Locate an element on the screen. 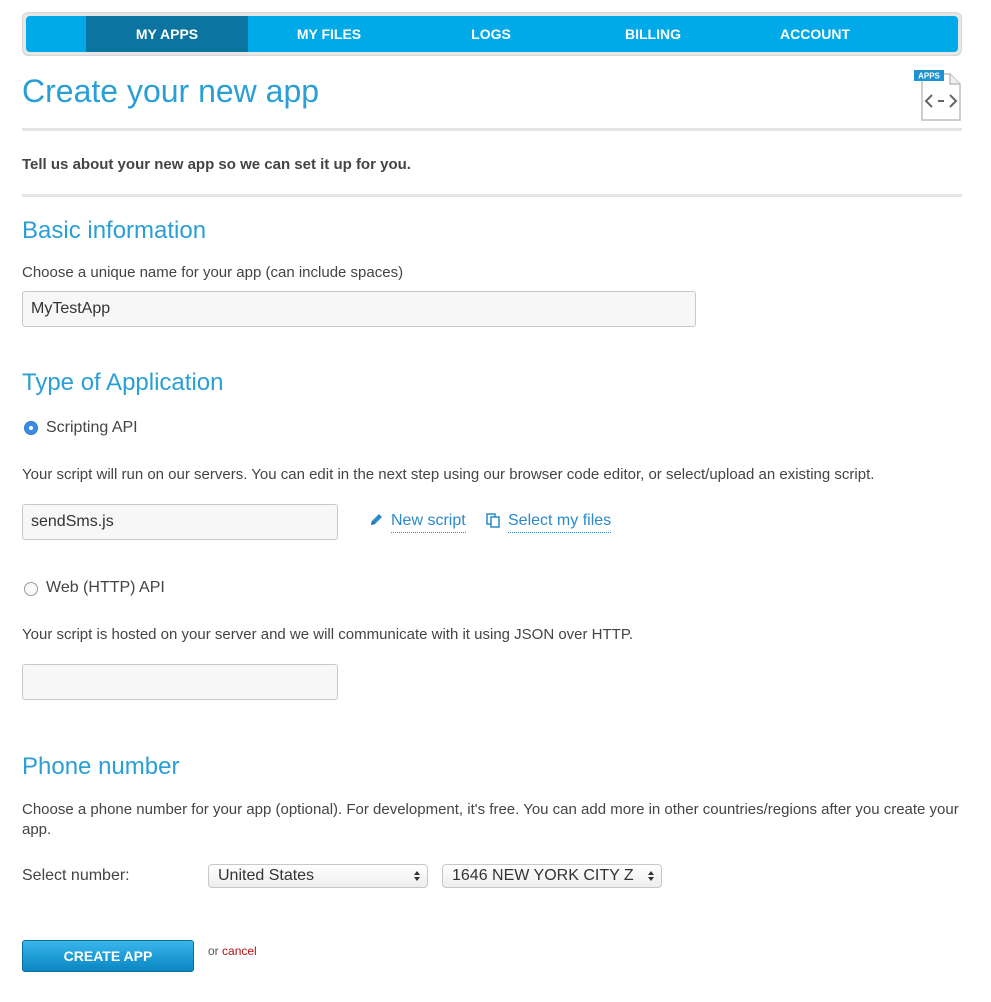  nav-tab-my-files: MY FILES is located at coordinates (329, 34).